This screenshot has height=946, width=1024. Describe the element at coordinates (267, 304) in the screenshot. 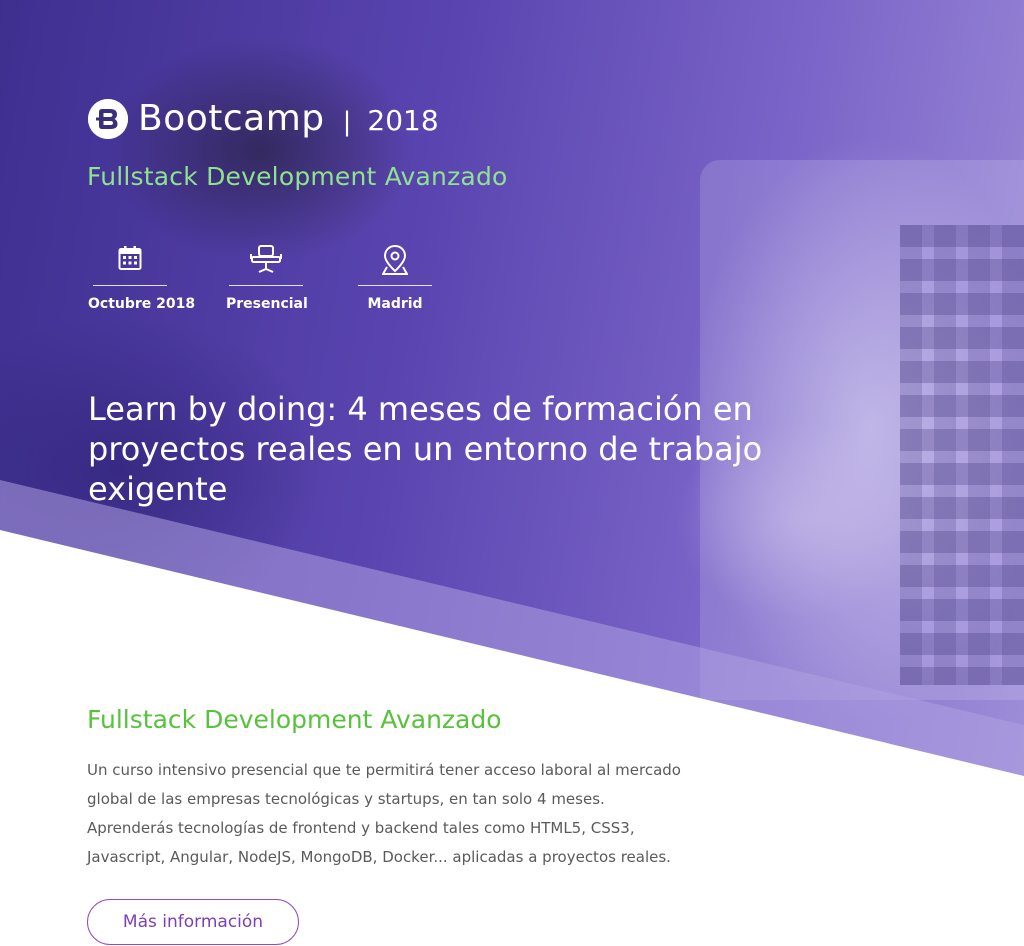

I see `meta-mode-label: Presencial` at that location.